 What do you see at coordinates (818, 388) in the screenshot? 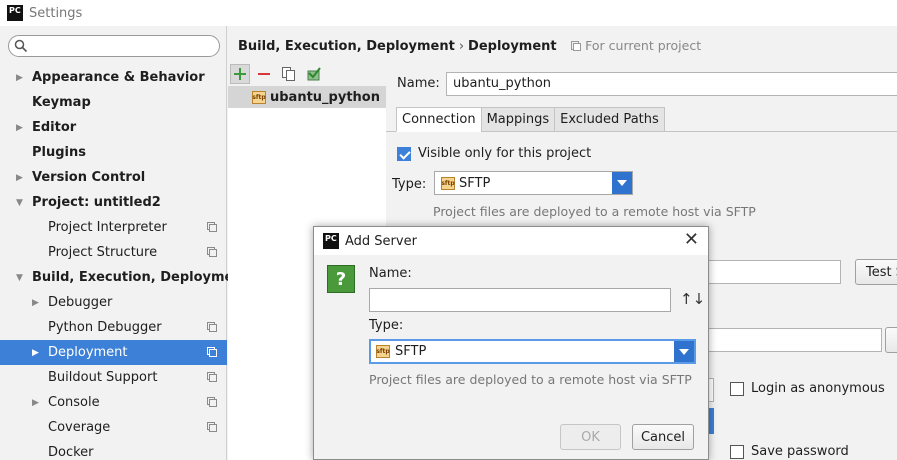
I see `login-anonymous-label: Login as anonymous` at bounding box center [818, 388].